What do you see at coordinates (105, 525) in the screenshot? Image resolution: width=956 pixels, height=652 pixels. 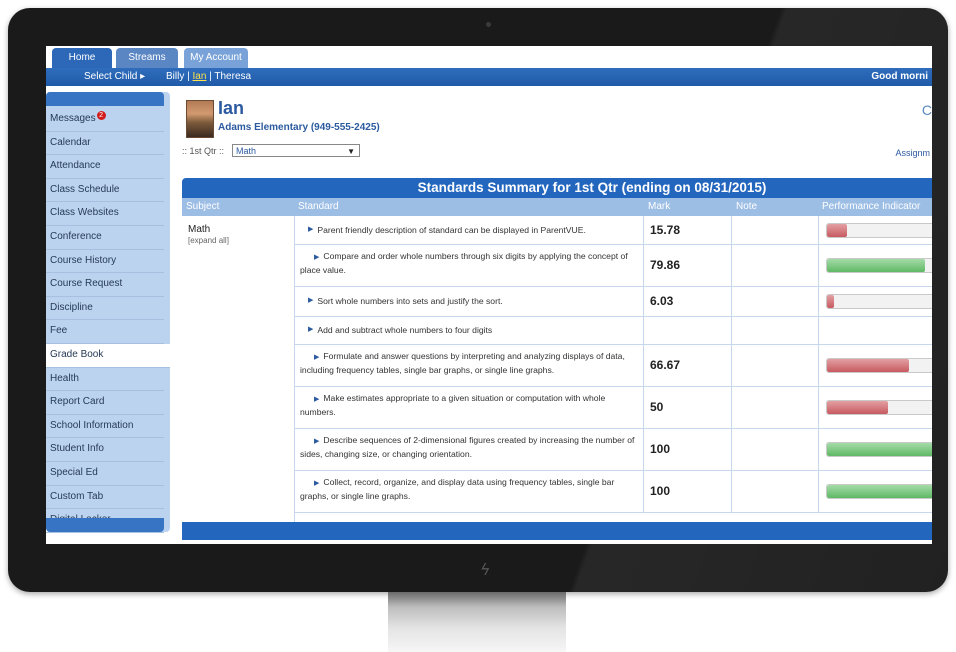 I see `sidebar-bottom-cap` at bounding box center [105, 525].